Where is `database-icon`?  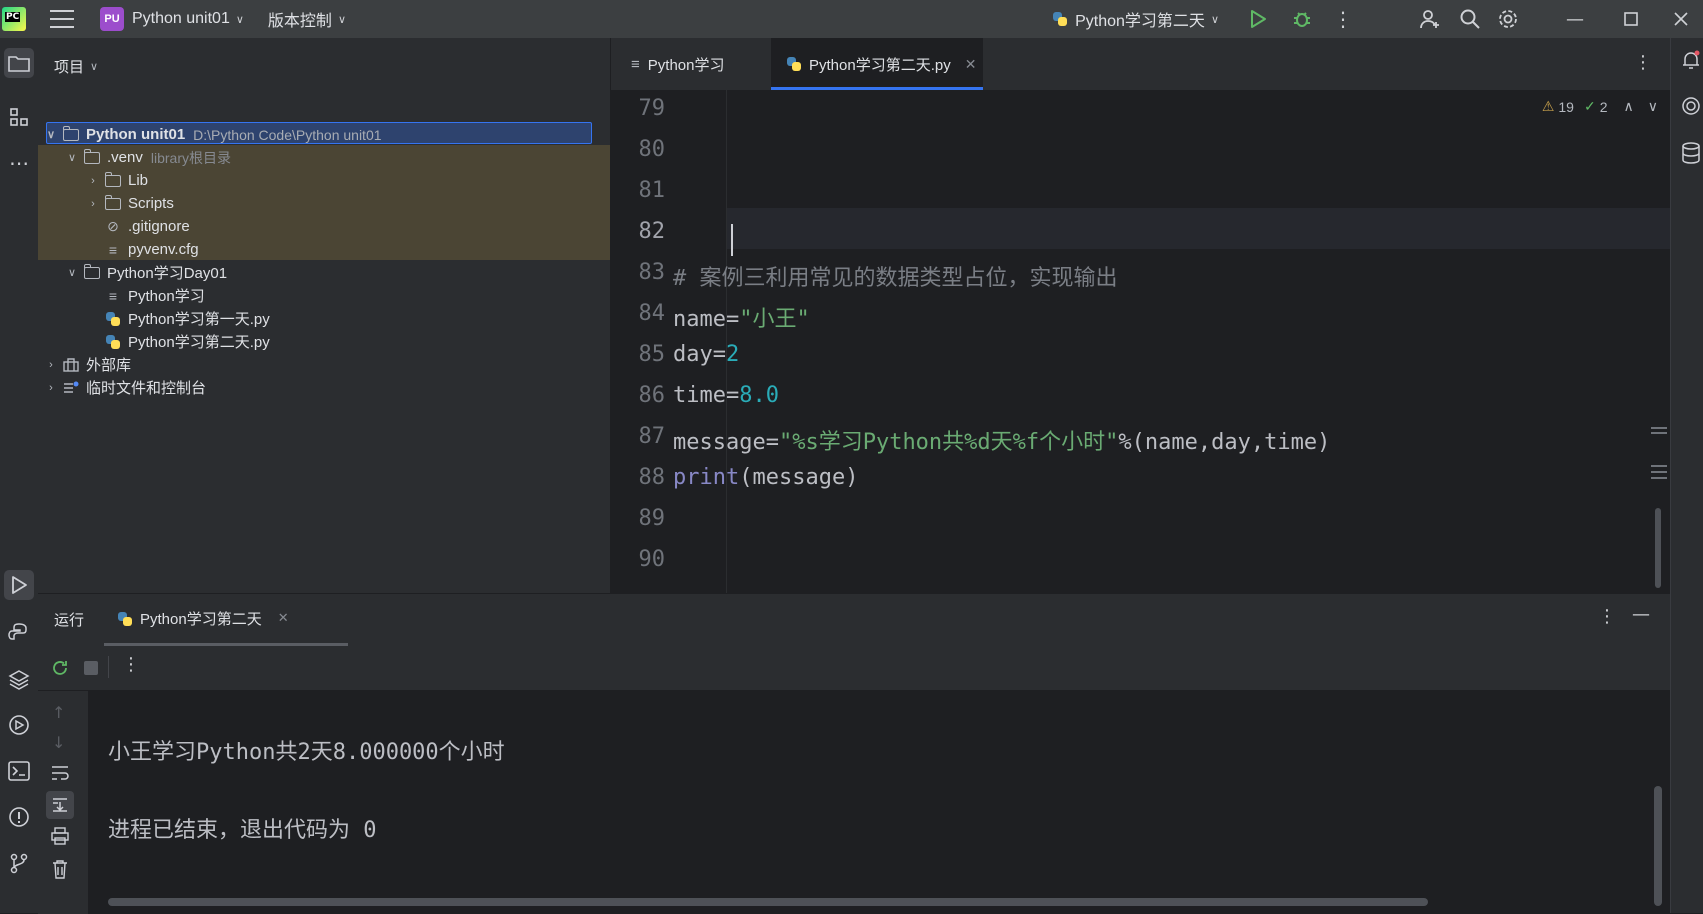
database-icon is located at coordinates (1691, 155).